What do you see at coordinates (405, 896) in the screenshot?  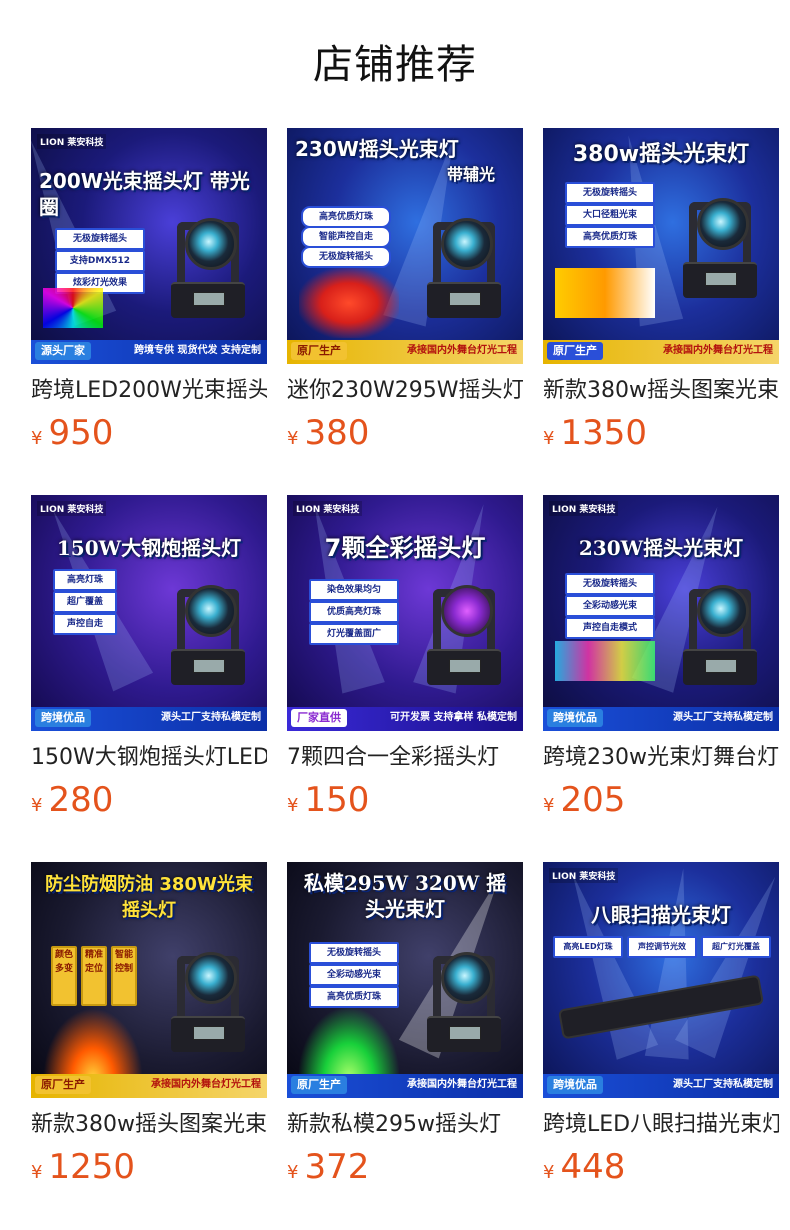 I see `image-headline: 私模295W 320W 摇头光束灯` at bounding box center [405, 896].